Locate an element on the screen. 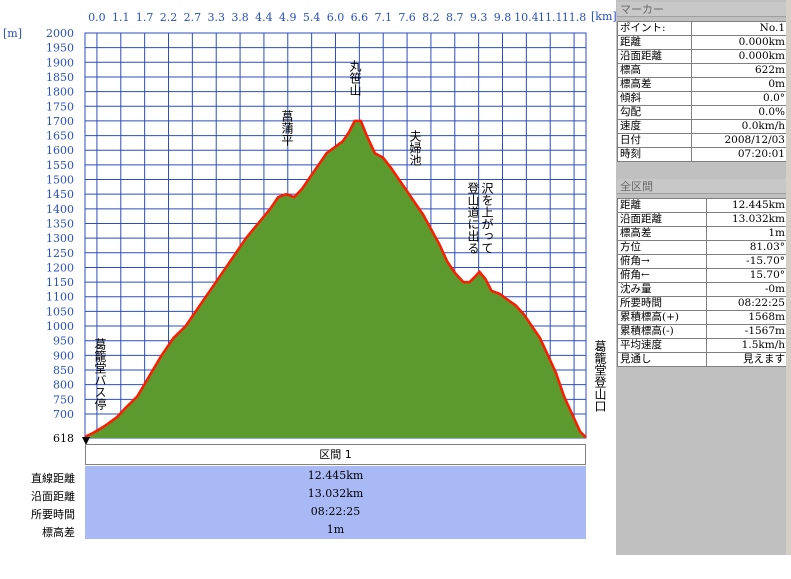 This screenshot has width=791, height=579. total-value: 13.032km is located at coordinates (747, 219).